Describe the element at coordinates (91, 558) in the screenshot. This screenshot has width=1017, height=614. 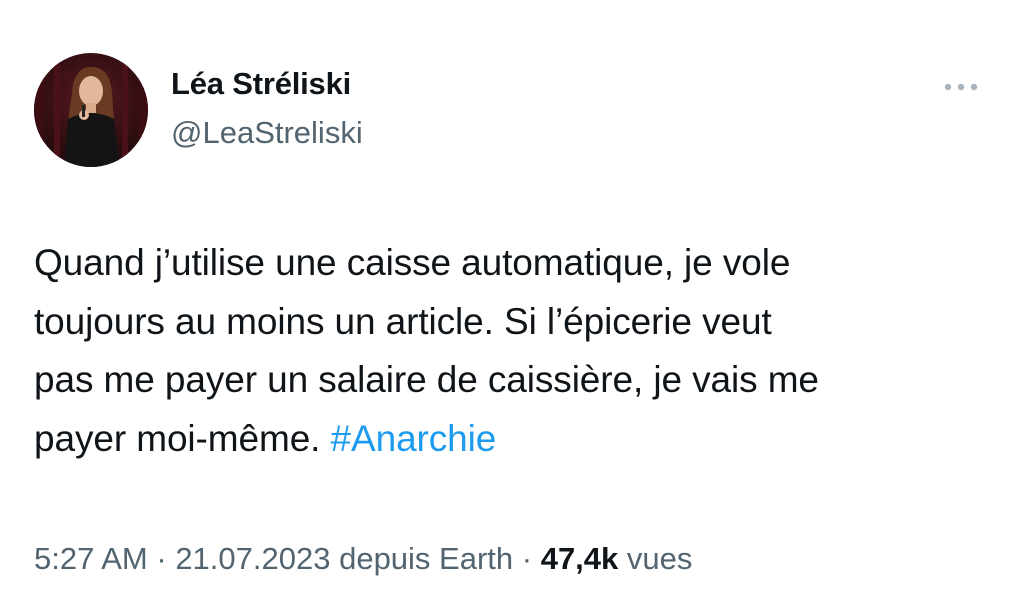
I see `tweet-time: 5:27 AM` at that location.